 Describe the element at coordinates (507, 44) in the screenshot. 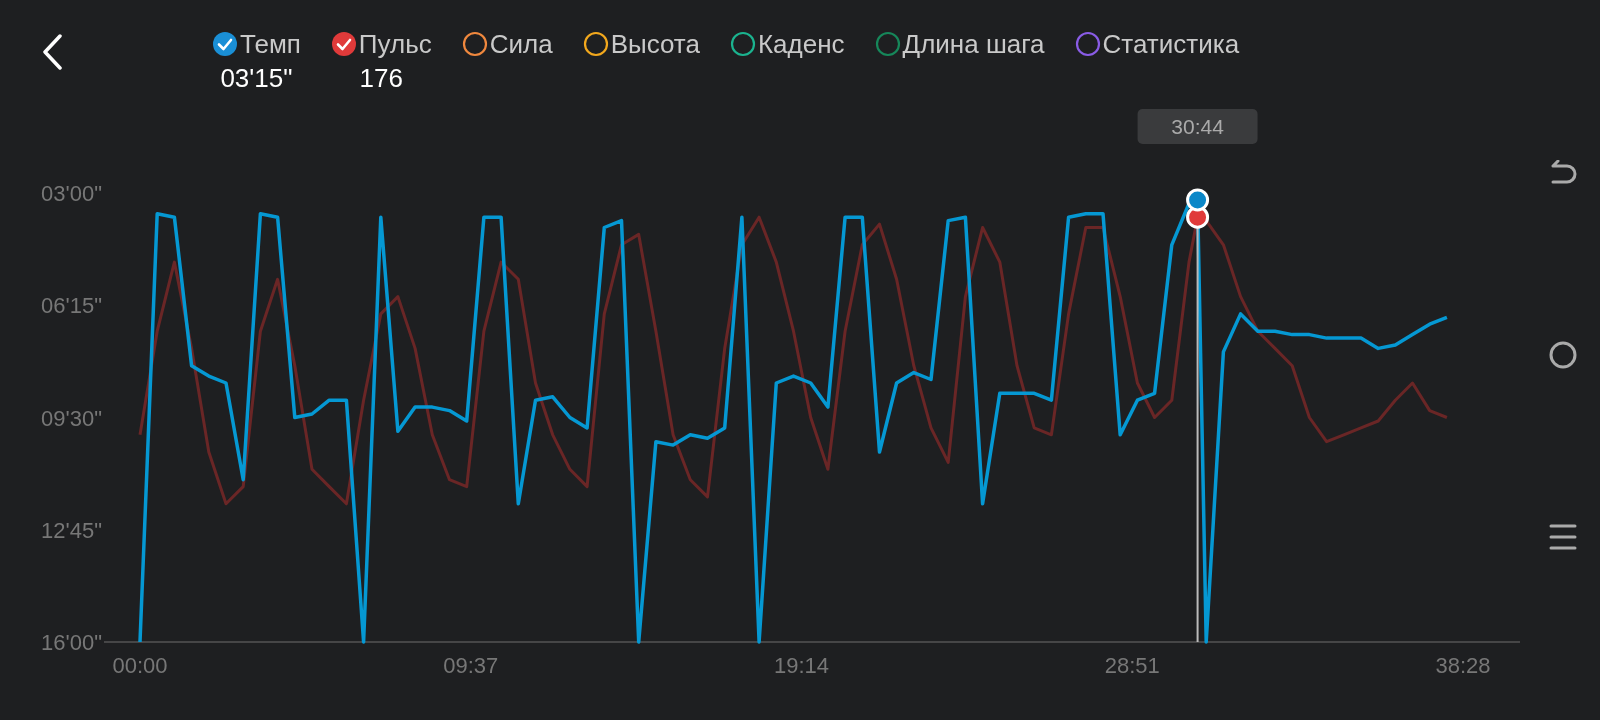

I see `legend-toggle: Сила` at that location.